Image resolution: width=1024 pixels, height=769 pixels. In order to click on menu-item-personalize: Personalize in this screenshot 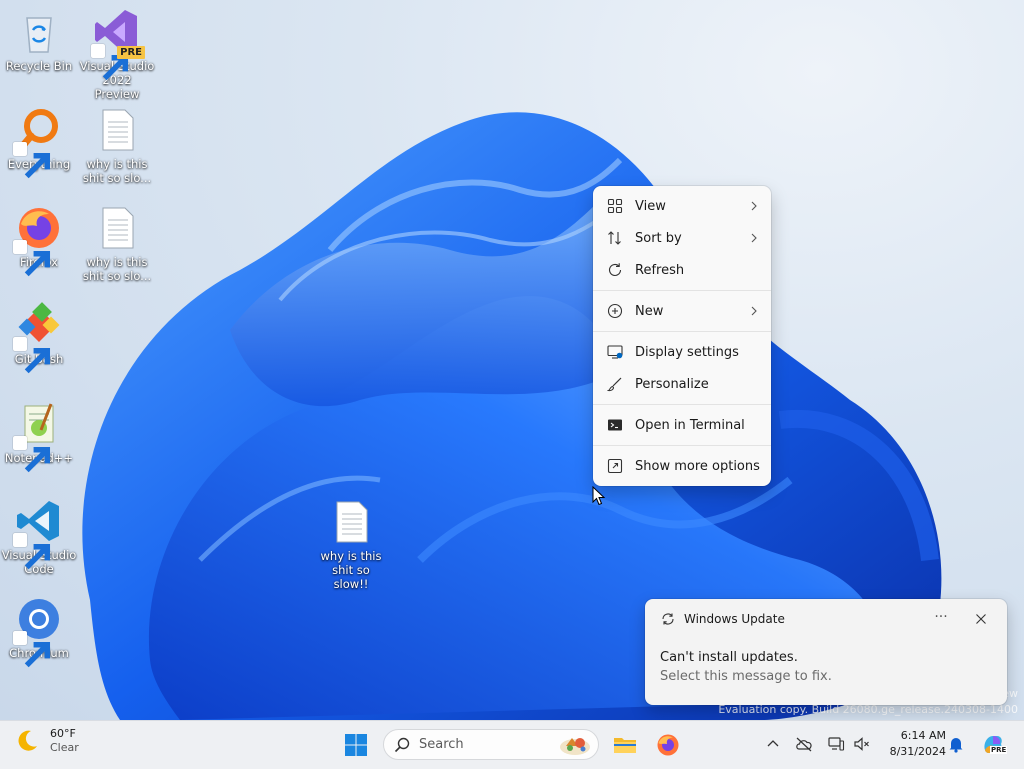, I will do `click(682, 384)`.